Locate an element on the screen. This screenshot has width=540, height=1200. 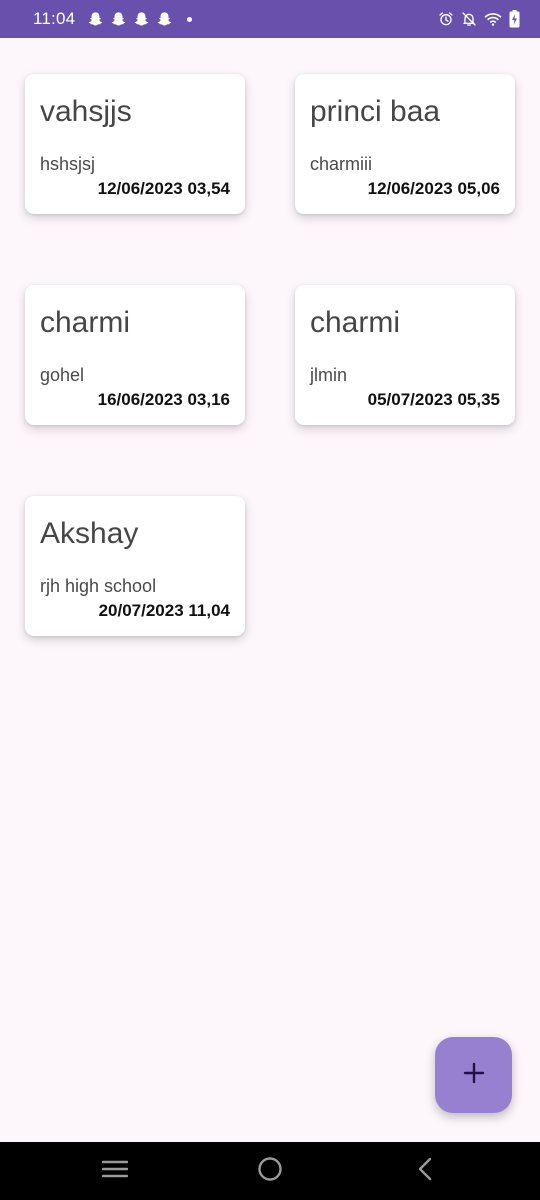
wifi-icon is located at coordinates (493, 19).